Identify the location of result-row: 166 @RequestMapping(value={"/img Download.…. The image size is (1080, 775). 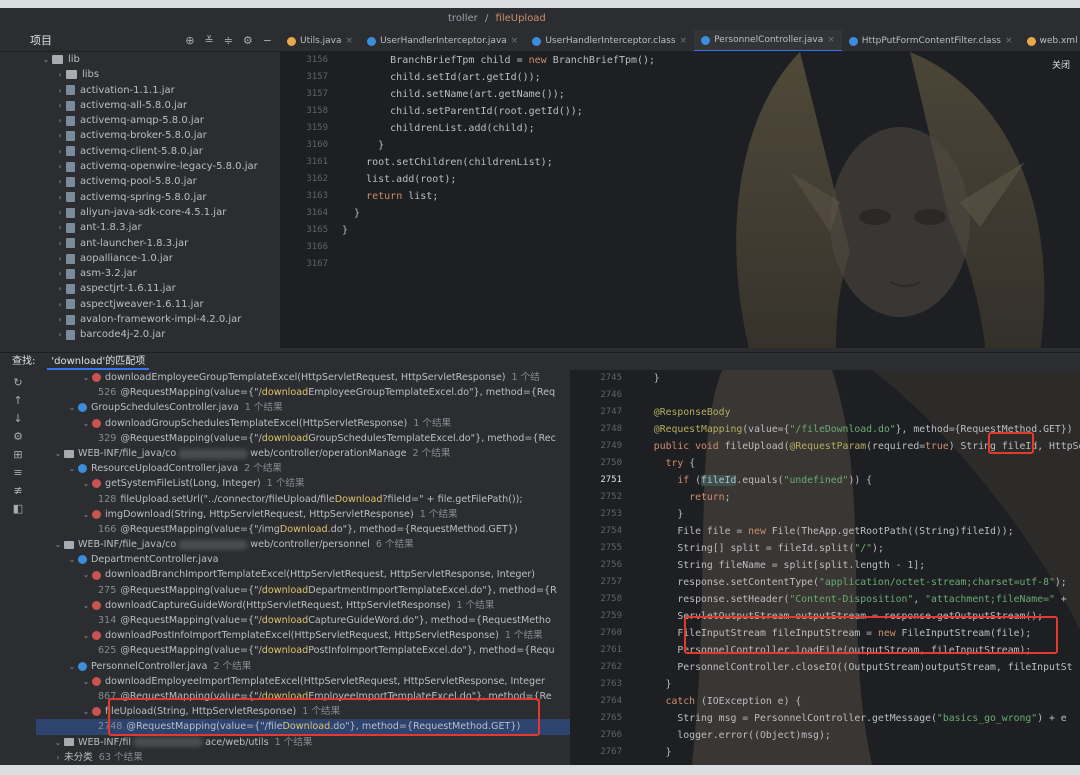
(303, 529).